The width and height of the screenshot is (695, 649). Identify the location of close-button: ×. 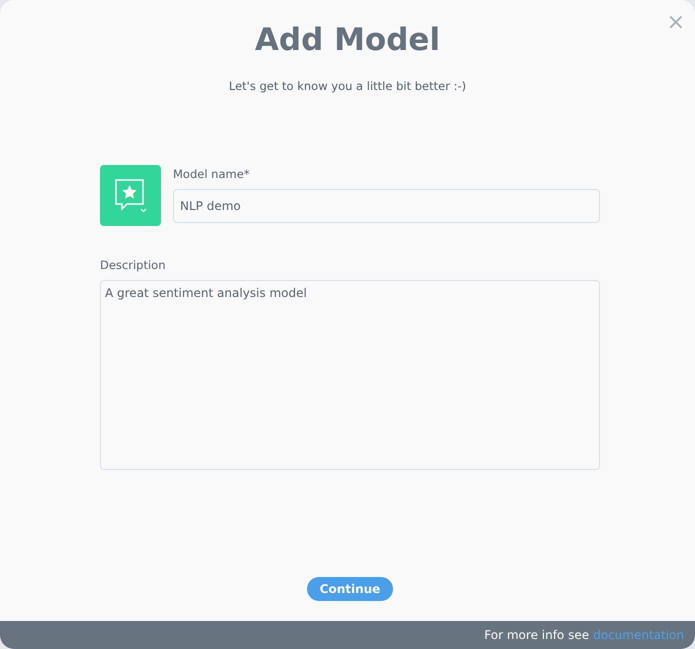
(675, 23).